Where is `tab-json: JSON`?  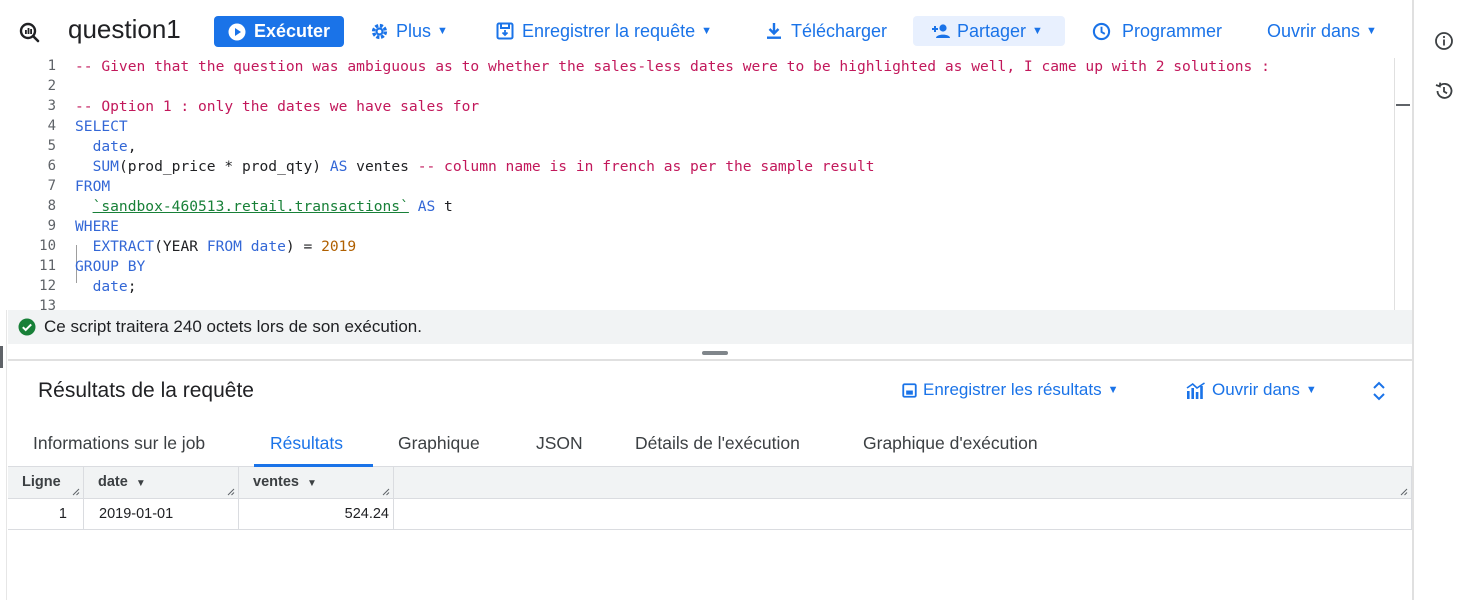
tab-json: JSON is located at coordinates (559, 443).